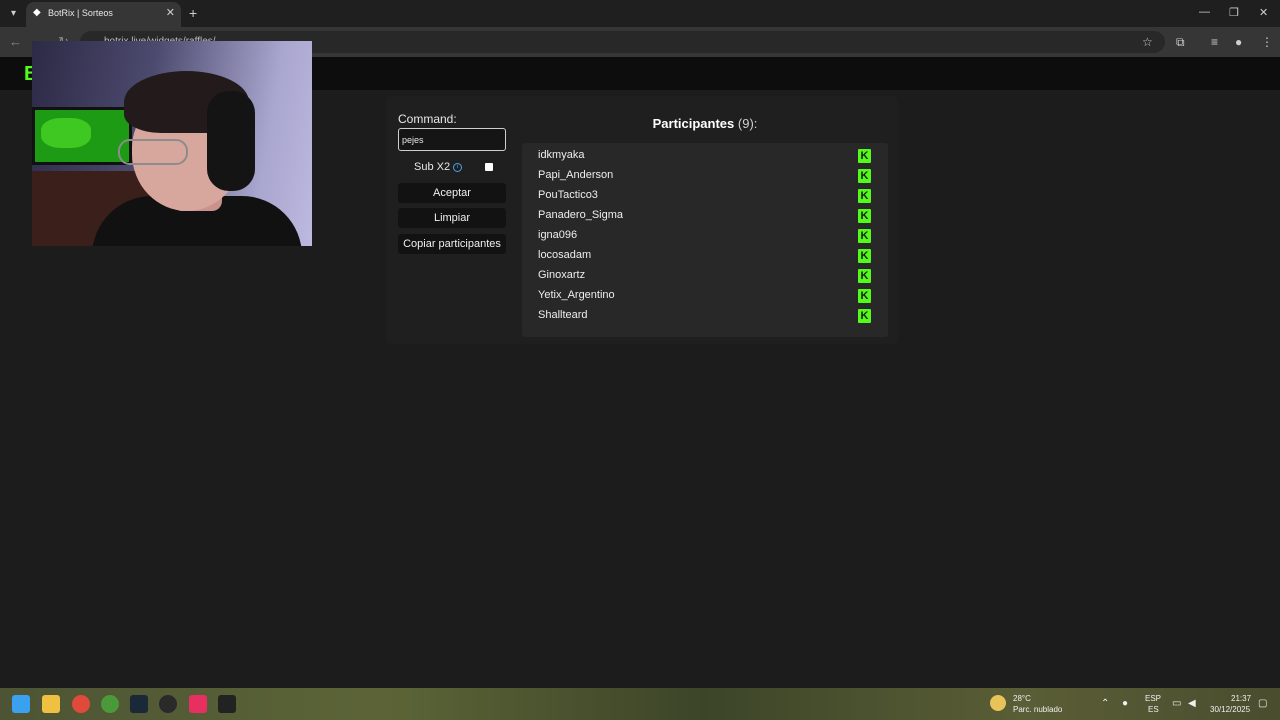 The image size is (1280, 720). Describe the element at coordinates (705, 275) in the screenshot. I see `list-item: Ginoxartz K` at that location.